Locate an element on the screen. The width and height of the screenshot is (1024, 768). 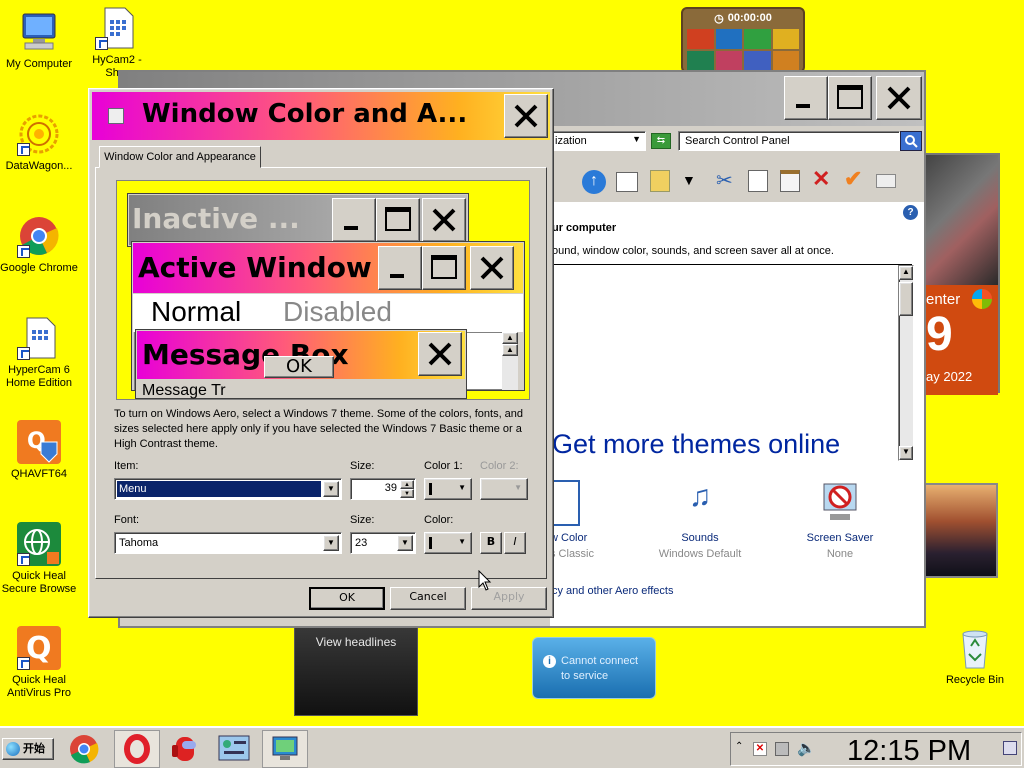
checkmark-icon: ✔ is located at coordinates (853, 179).